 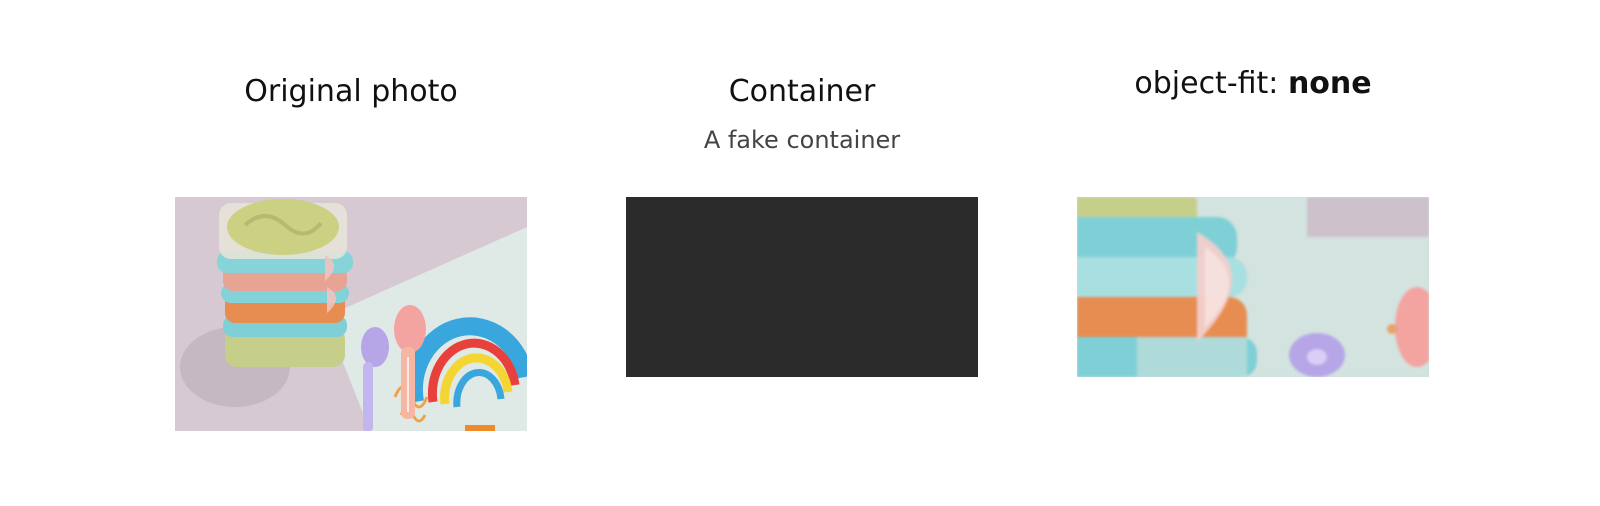 What do you see at coordinates (1211, 83) in the screenshot?
I see `object-fit-label: object-fit:` at bounding box center [1211, 83].